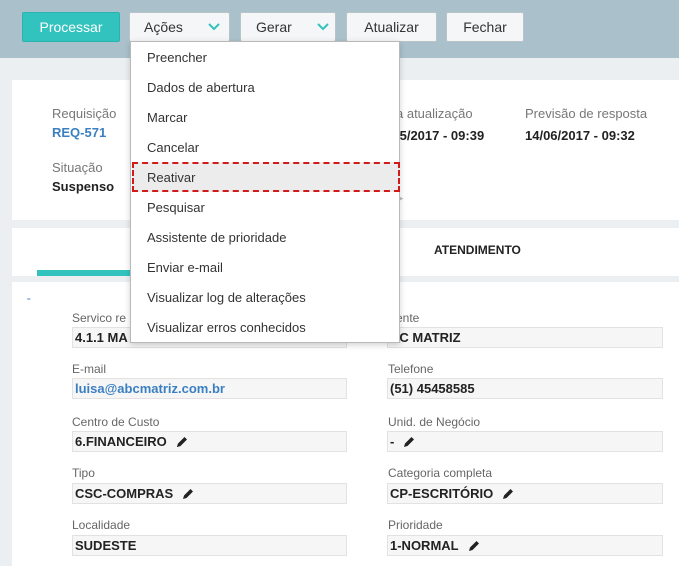 Image resolution: width=679 pixels, height=566 pixels. Describe the element at coordinates (442, 493) in the screenshot. I see `categoria-value: CP-ESCRITÓRIO` at that location.